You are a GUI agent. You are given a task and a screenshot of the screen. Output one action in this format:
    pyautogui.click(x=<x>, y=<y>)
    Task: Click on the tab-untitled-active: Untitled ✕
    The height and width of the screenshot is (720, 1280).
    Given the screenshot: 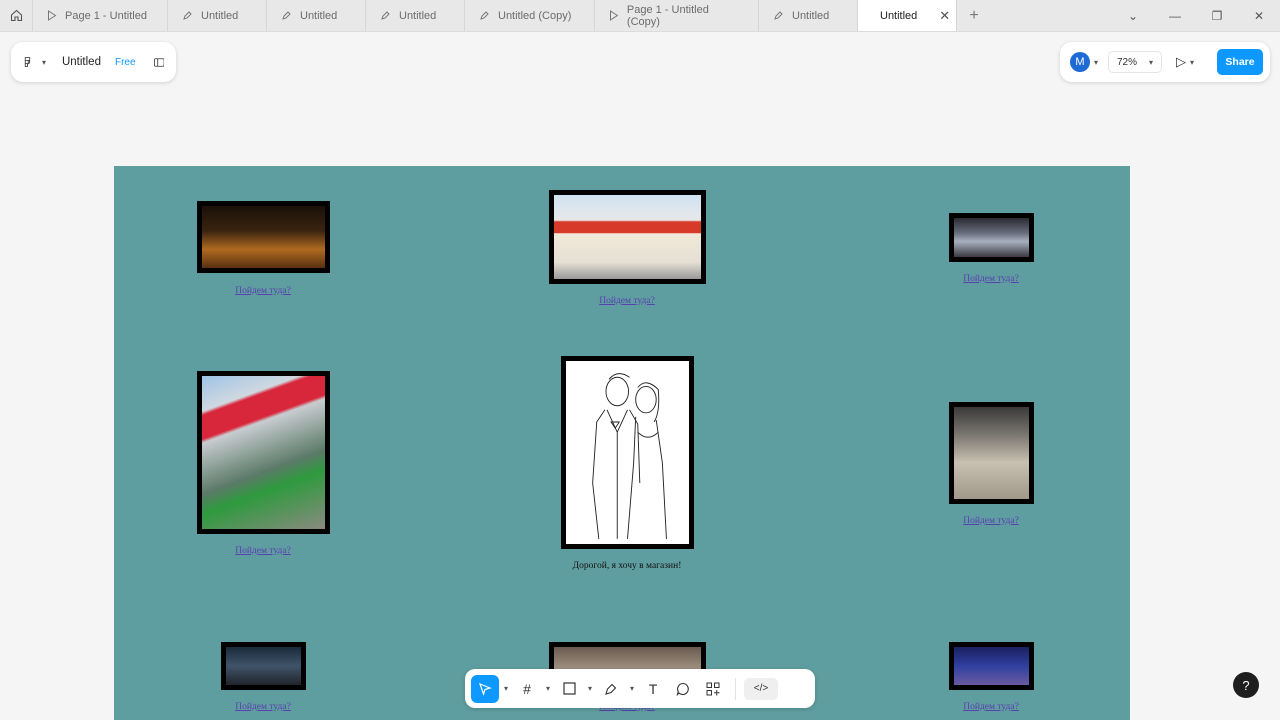 What is the action you would take?
    pyautogui.click(x=907, y=15)
    